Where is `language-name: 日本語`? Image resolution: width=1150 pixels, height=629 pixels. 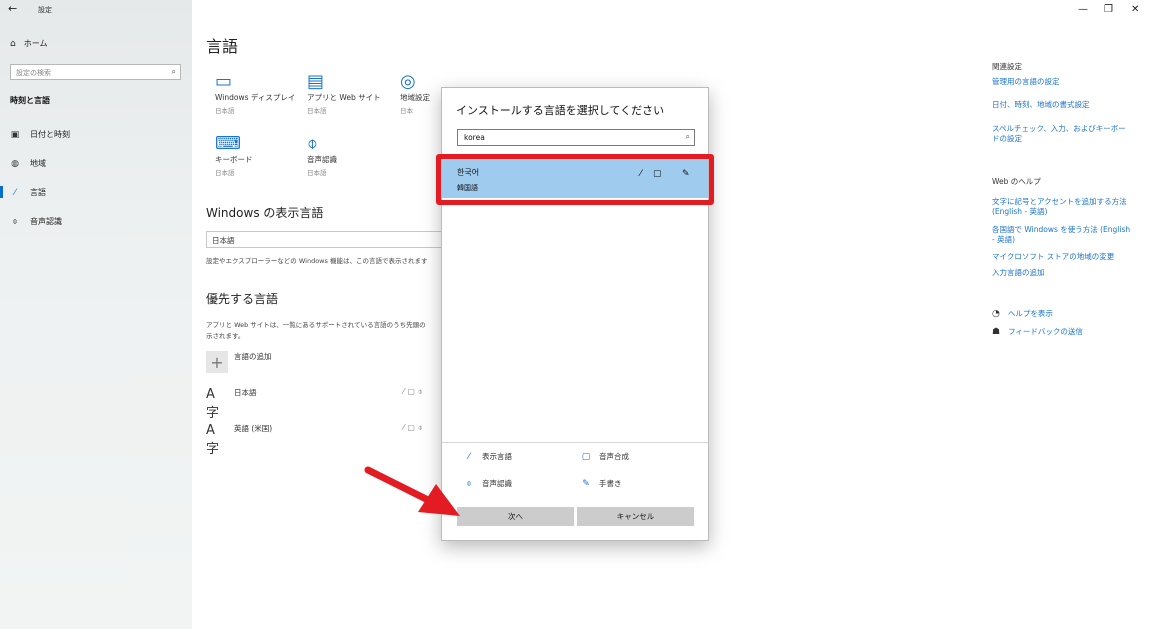
language-name: 日本語 is located at coordinates (245, 392).